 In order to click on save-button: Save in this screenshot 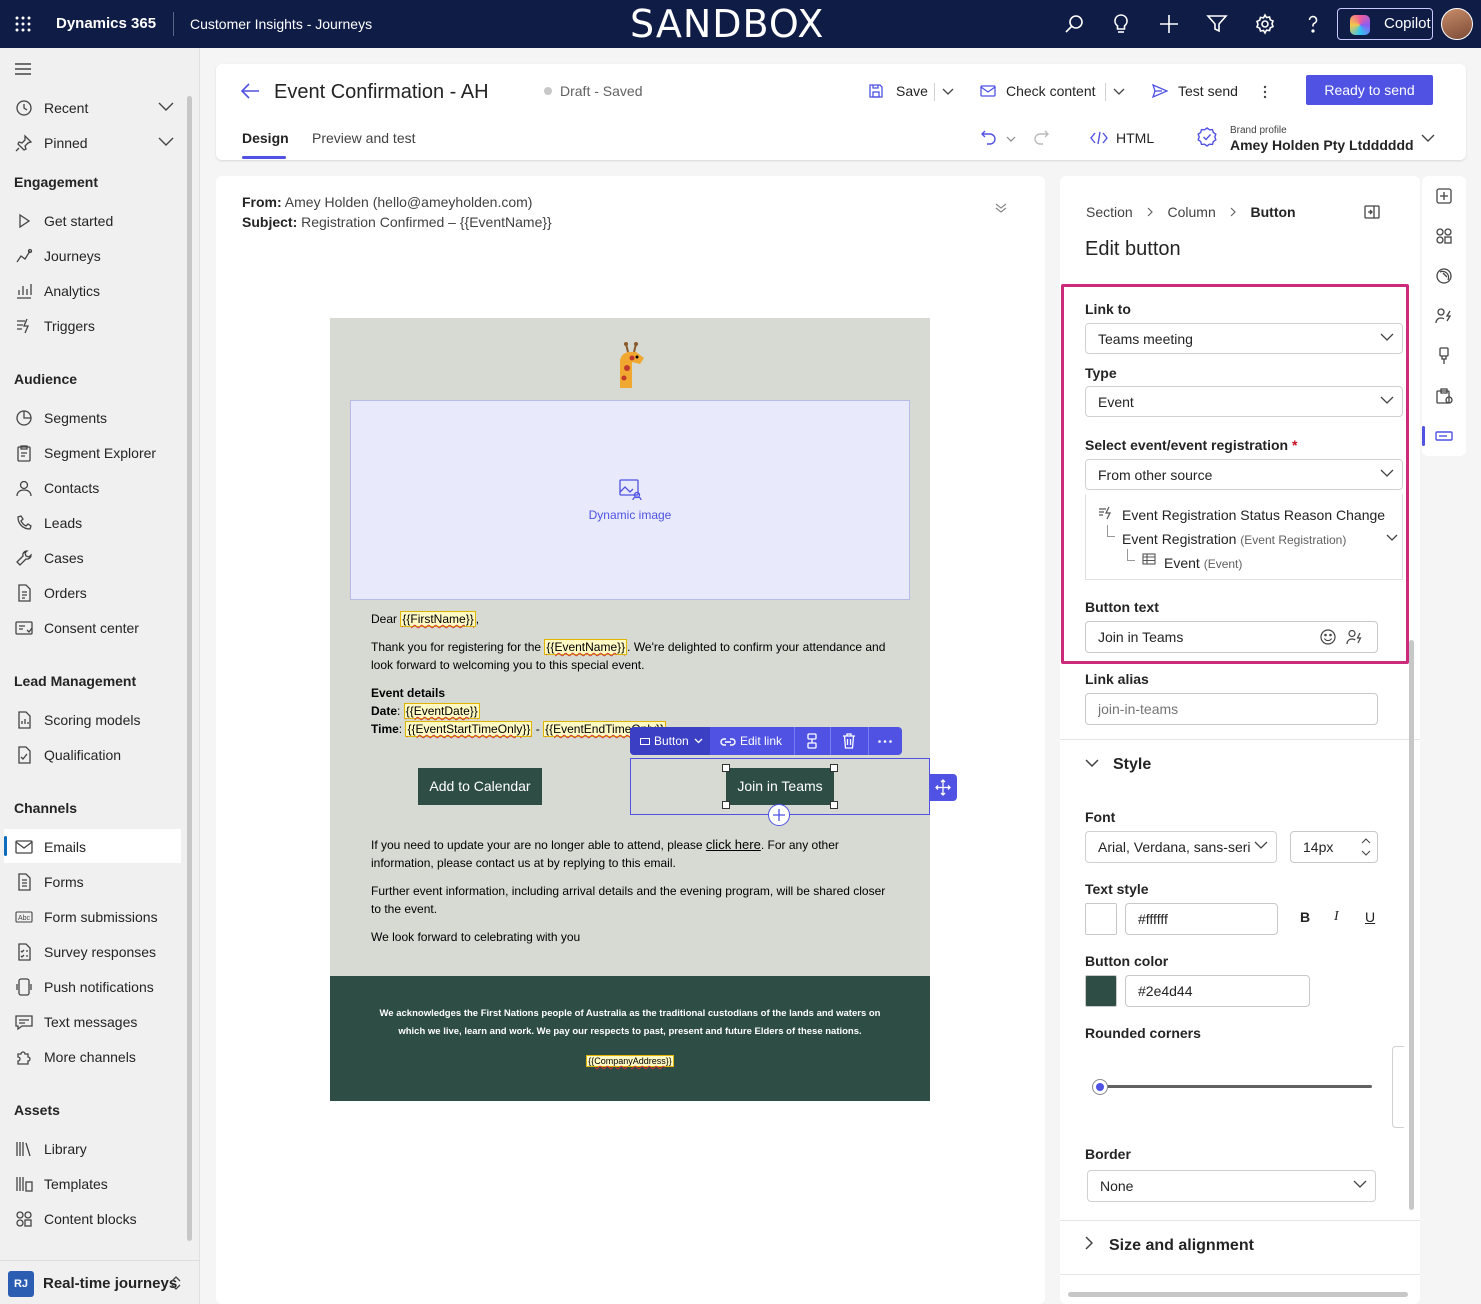, I will do `click(898, 91)`.